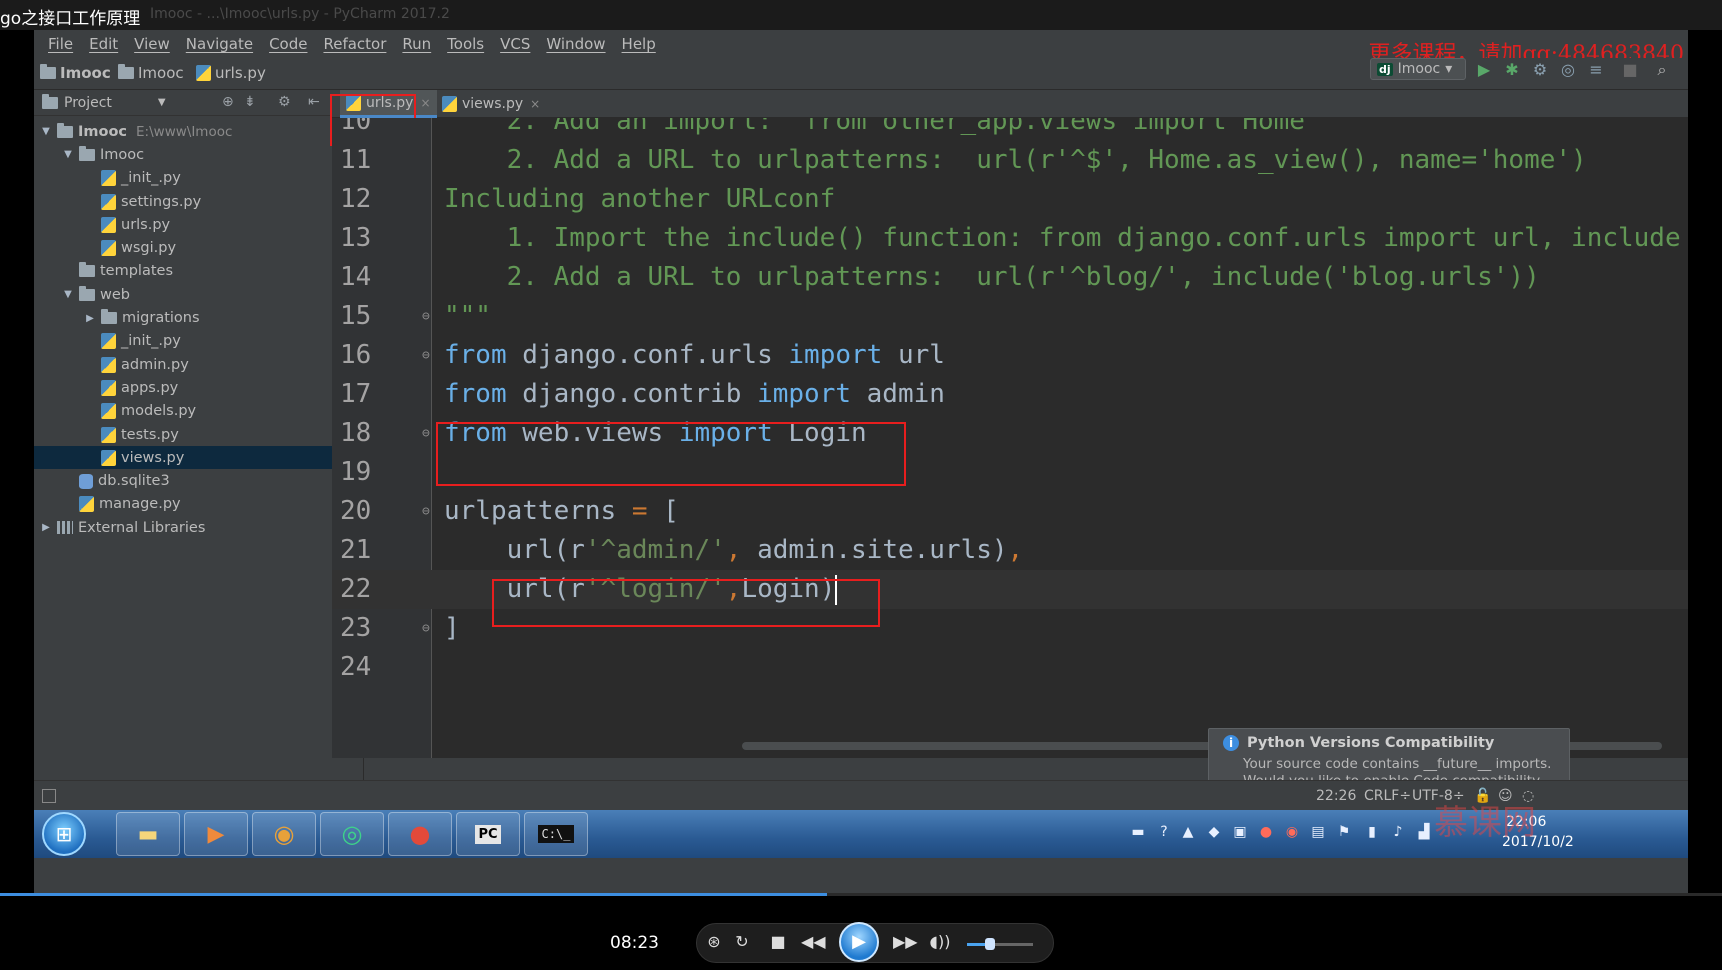 The width and height of the screenshot is (1722, 970). I want to click on scroll-from-source-icon: ⊕, so click(228, 102).